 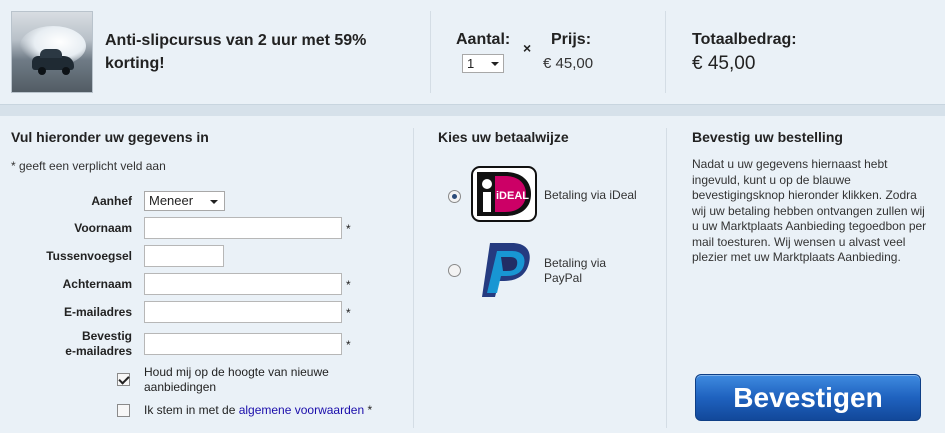 I want to click on confirm-title: Bevestig uw bestelling, so click(x=767, y=137).